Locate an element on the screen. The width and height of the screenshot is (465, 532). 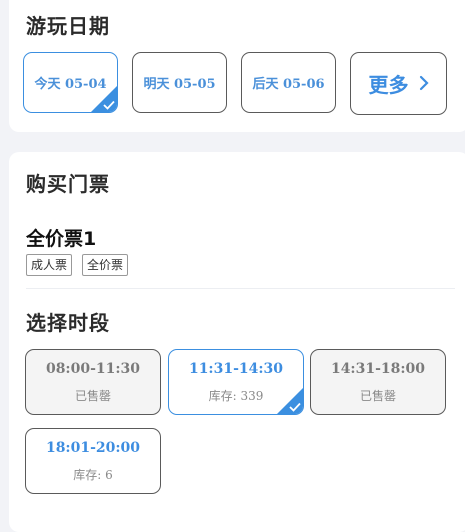
date-option-label: 后天 05-06 is located at coordinates (288, 84).